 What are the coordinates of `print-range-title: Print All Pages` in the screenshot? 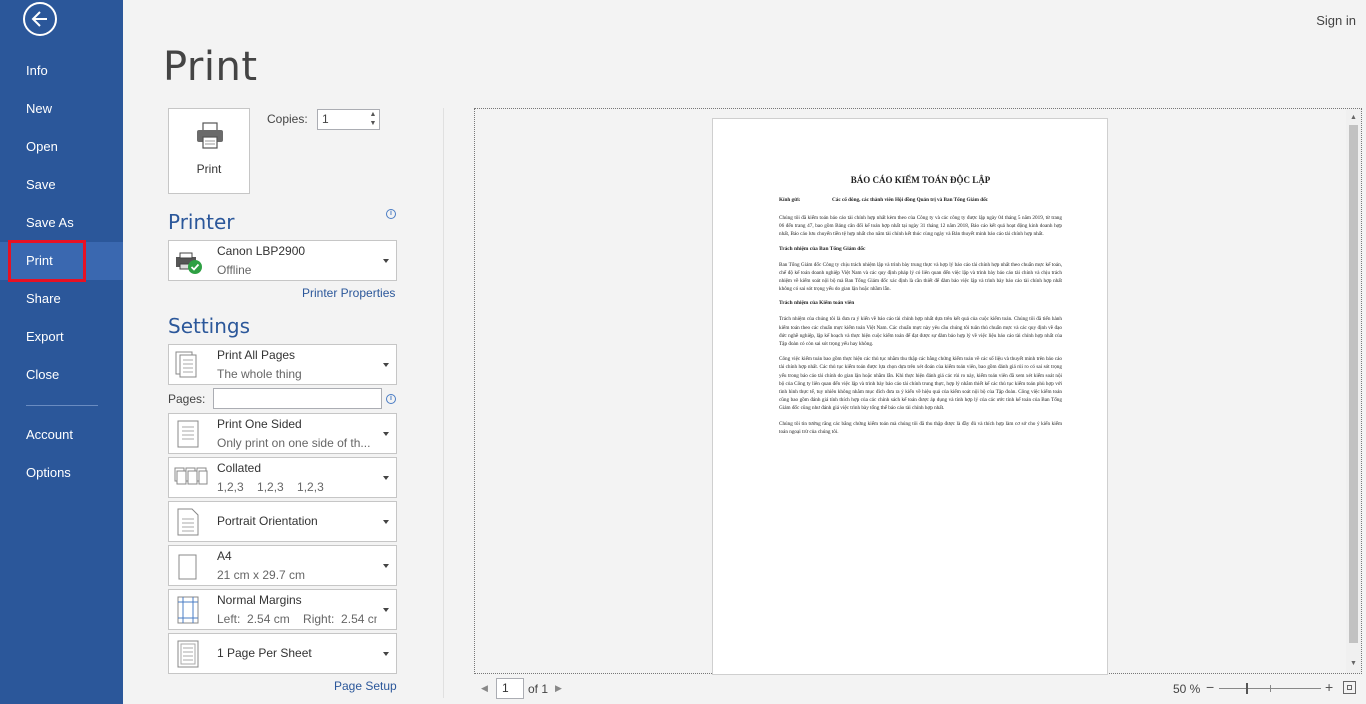 It's located at (256, 355).